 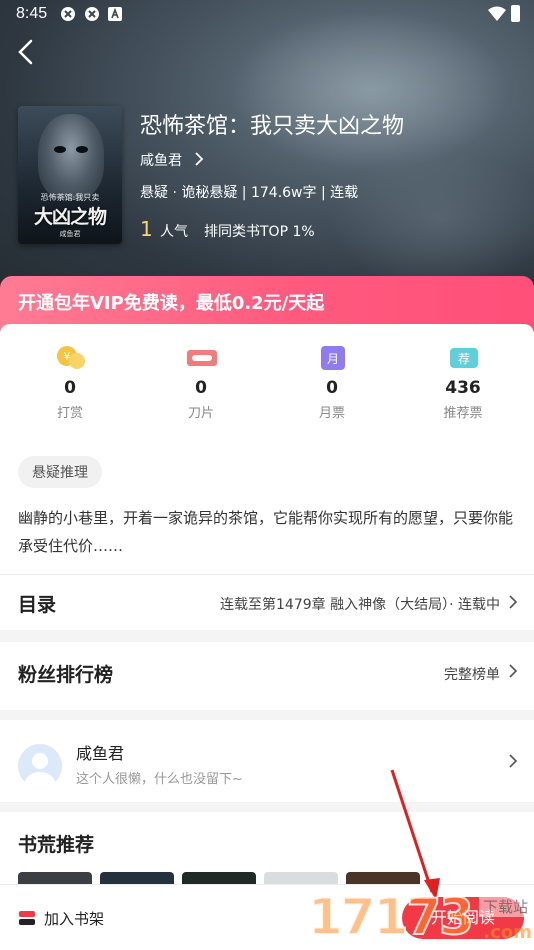 I want to click on rank-text: 排同类书TOP 1%, so click(x=259, y=232).